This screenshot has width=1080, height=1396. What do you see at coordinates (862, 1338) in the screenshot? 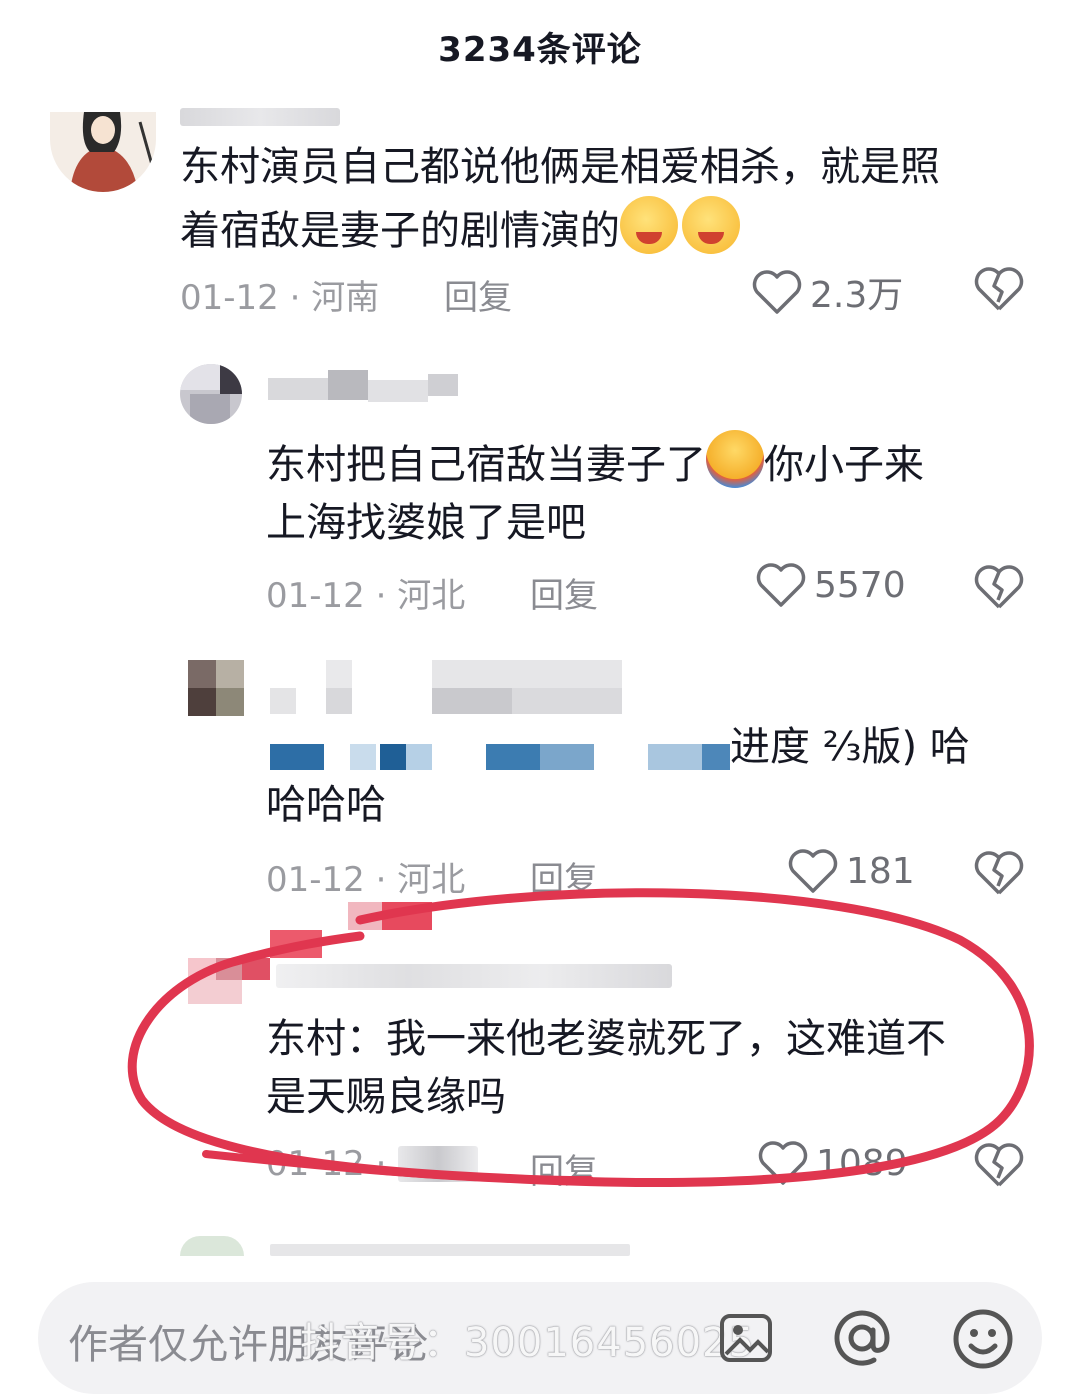
I see `mention-icon` at bounding box center [862, 1338].